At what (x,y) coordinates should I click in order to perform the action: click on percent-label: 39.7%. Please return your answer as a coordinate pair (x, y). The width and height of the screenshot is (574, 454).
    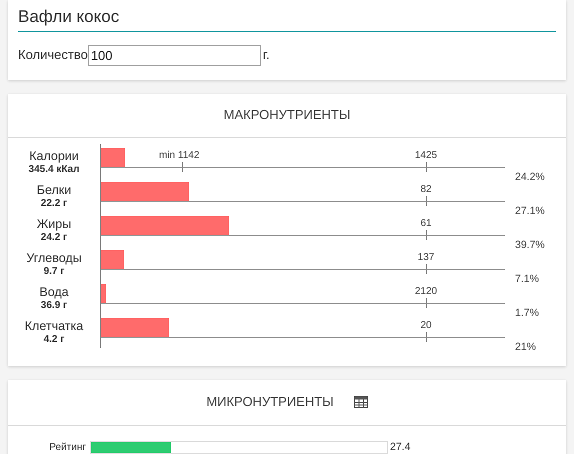
    Looking at the image, I should click on (530, 244).